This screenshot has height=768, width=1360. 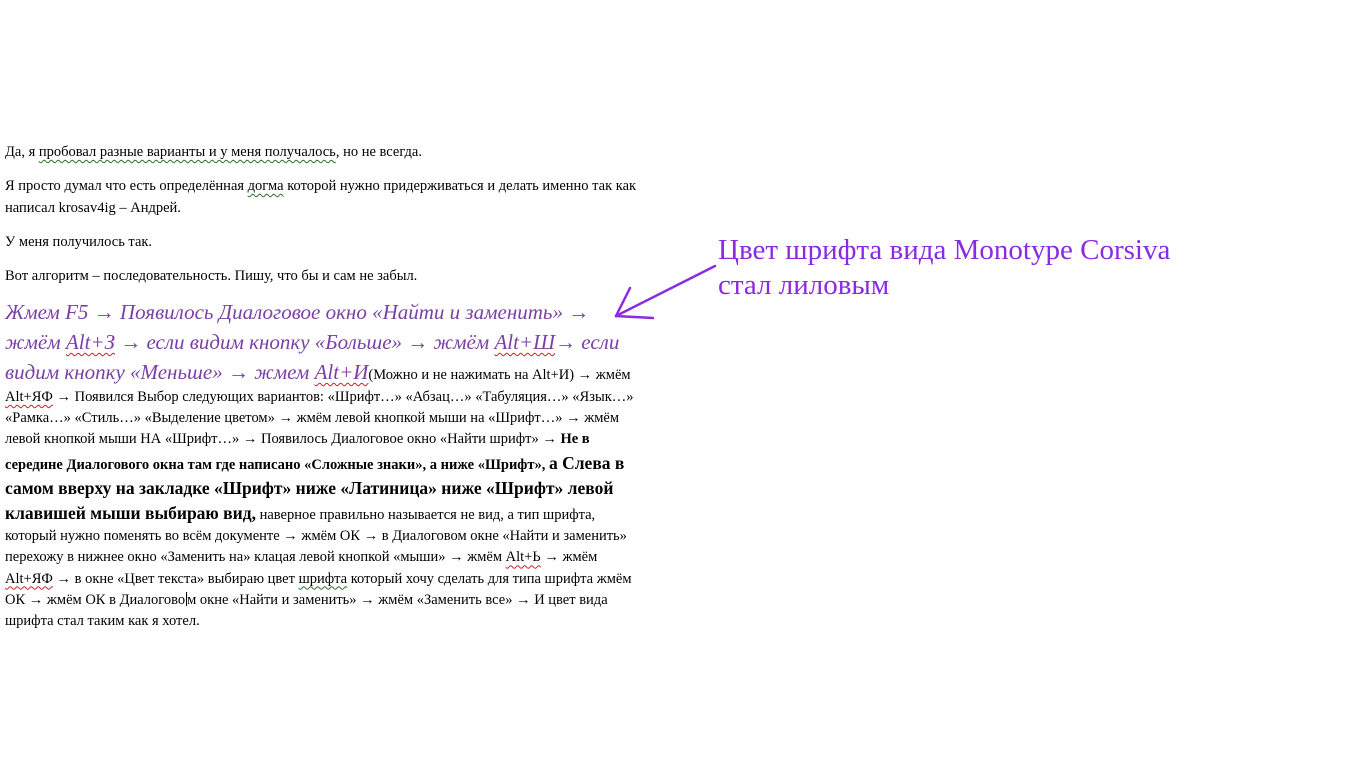 What do you see at coordinates (323, 578) in the screenshot?
I see `grammar-underlined-text: шрифта` at bounding box center [323, 578].